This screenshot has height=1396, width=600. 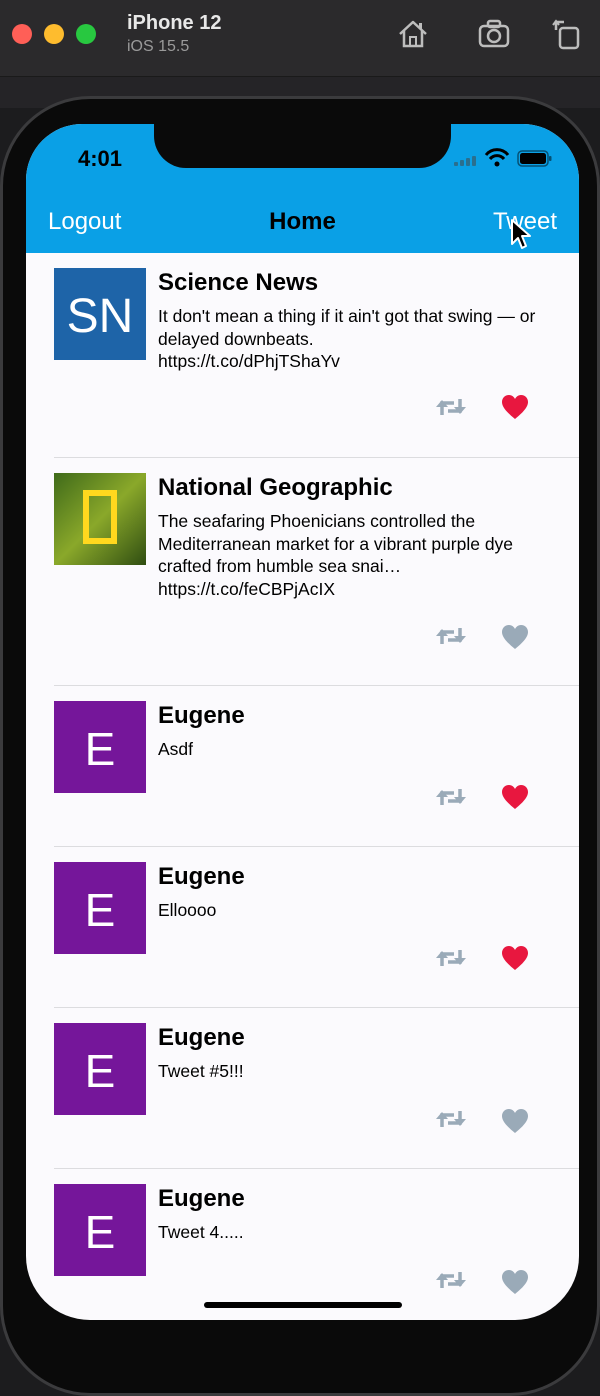 What do you see at coordinates (494, 34) in the screenshot?
I see `screenshot-icon` at bounding box center [494, 34].